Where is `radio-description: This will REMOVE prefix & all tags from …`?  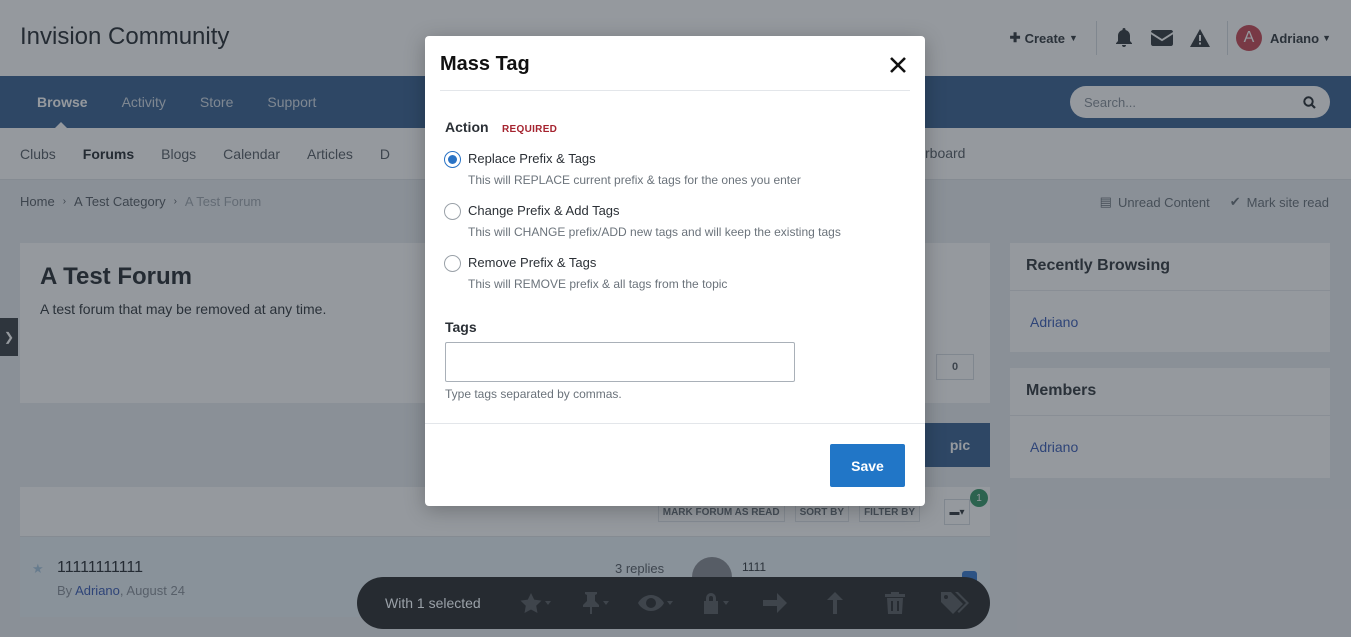 radio-description: This will REMOVE prefix & all tags from … is located at coordinates (598, 284).